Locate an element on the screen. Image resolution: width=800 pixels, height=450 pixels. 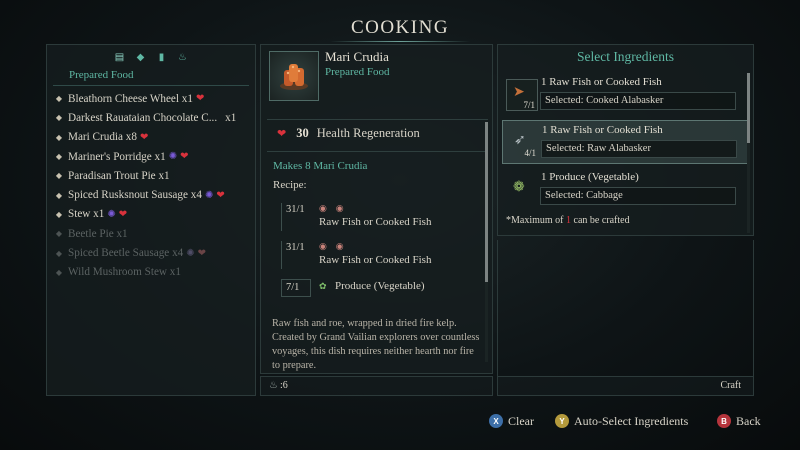
auto-select-button: Y Auto-Select Ingredients is located at coordinates (621, 421).